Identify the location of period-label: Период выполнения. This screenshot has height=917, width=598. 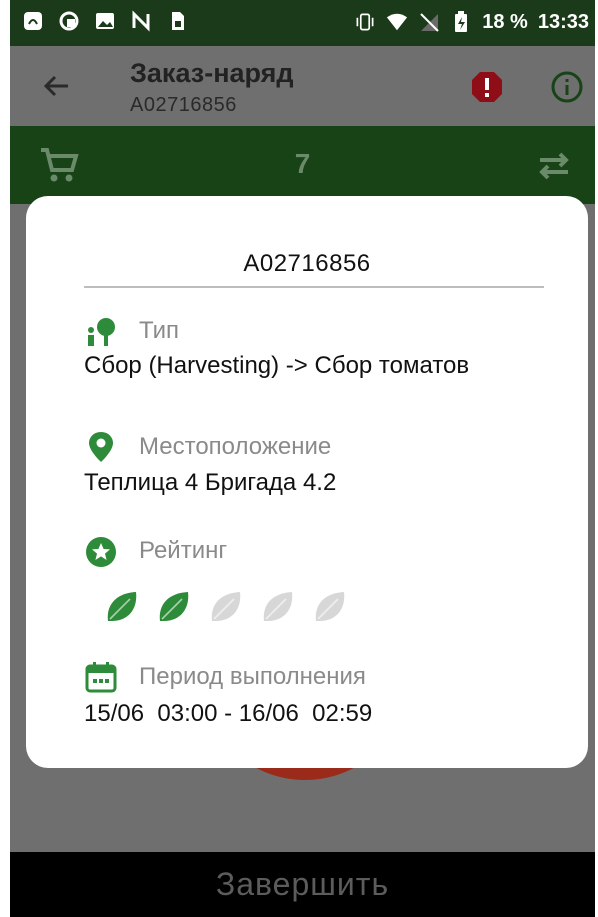
(252, 676).